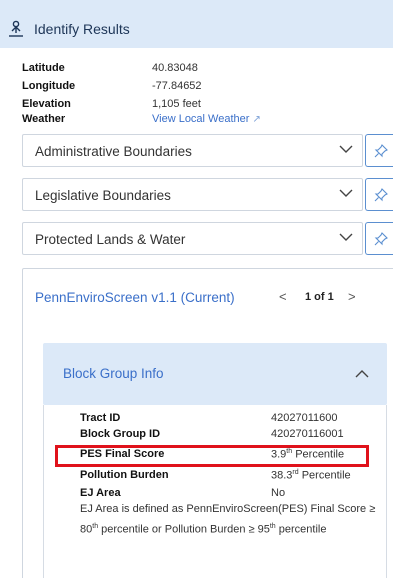 This screenshot has height=578, width=393. Describe the element at coordinates (100, 493) in the screenshot. I see `row-label: EJ Area` at that location.